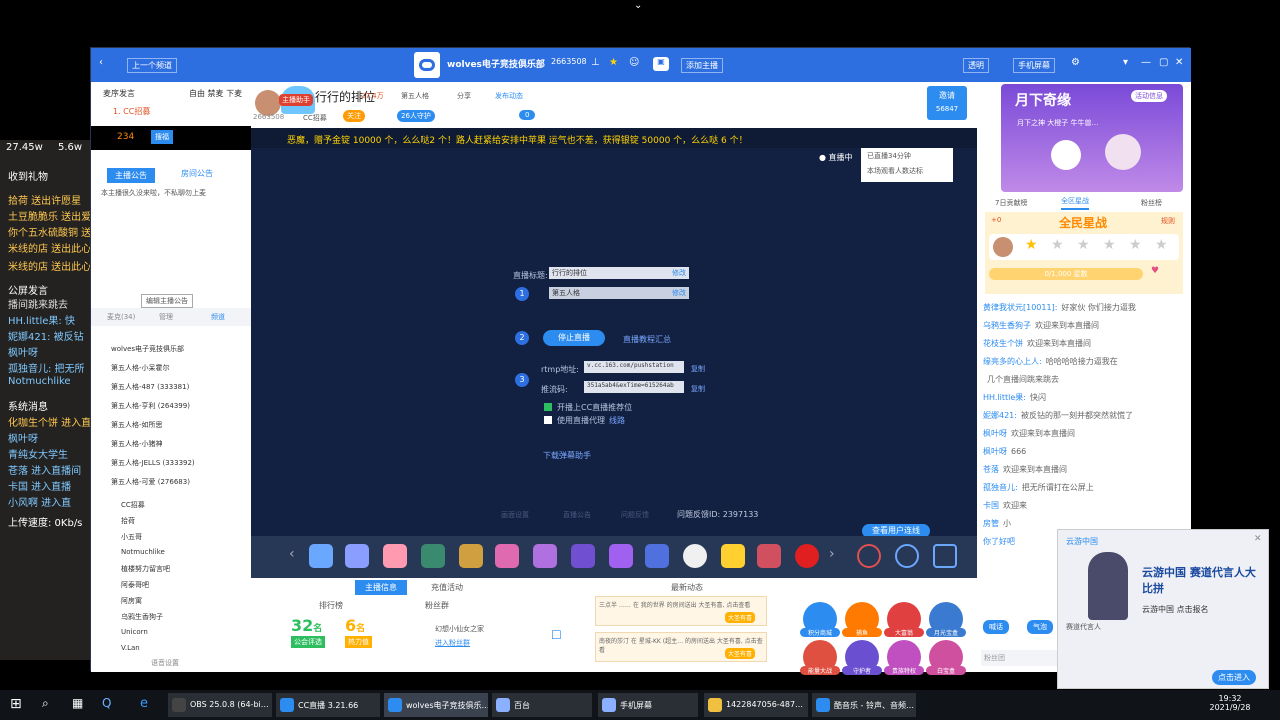 The image size is (1280, 720). Describe the element at coordinates (595, 62) in the screenshot. I see `pin-icon: ⊥` at that location.